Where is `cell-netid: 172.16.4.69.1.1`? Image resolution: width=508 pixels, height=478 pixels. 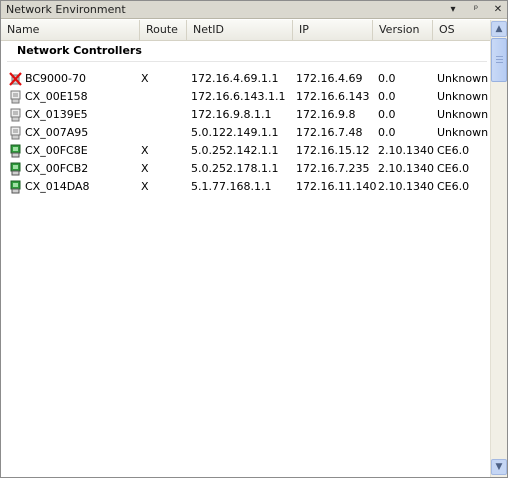
cell-netid: 172.16.4.69.1.1 is located at coordinates (235, 78).